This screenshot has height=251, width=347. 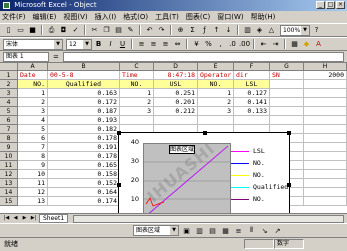 I want to click on cell: 9, so click(x=33, y=165).